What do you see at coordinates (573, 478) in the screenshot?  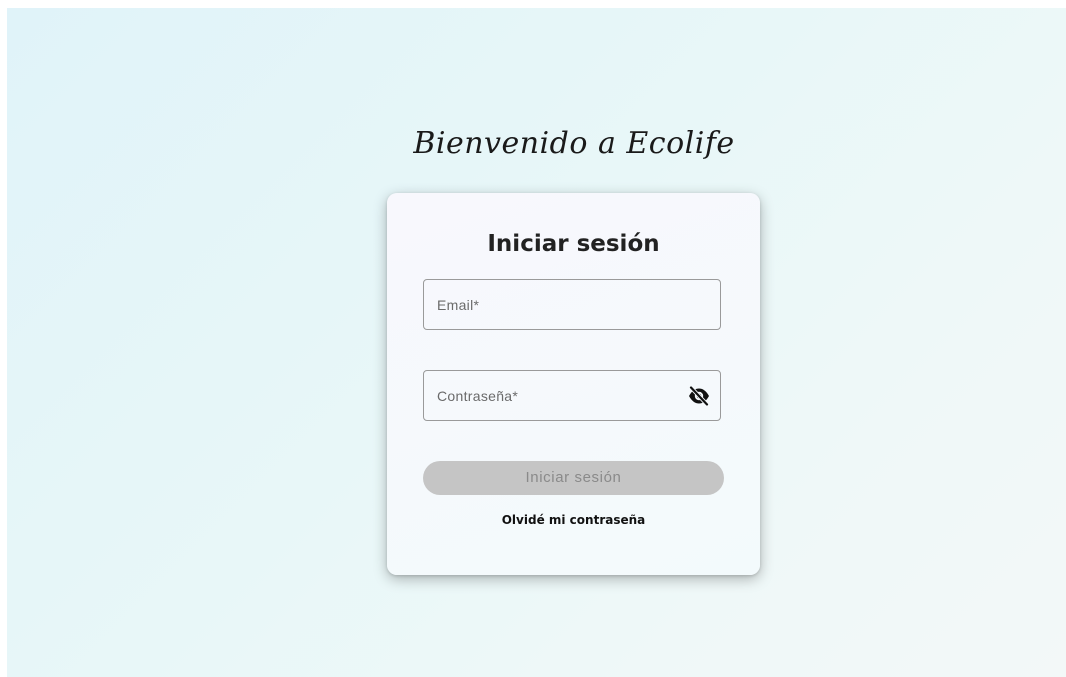 I see `login-submit-button: Iniciar sesión` at bounding box center [573, 478].